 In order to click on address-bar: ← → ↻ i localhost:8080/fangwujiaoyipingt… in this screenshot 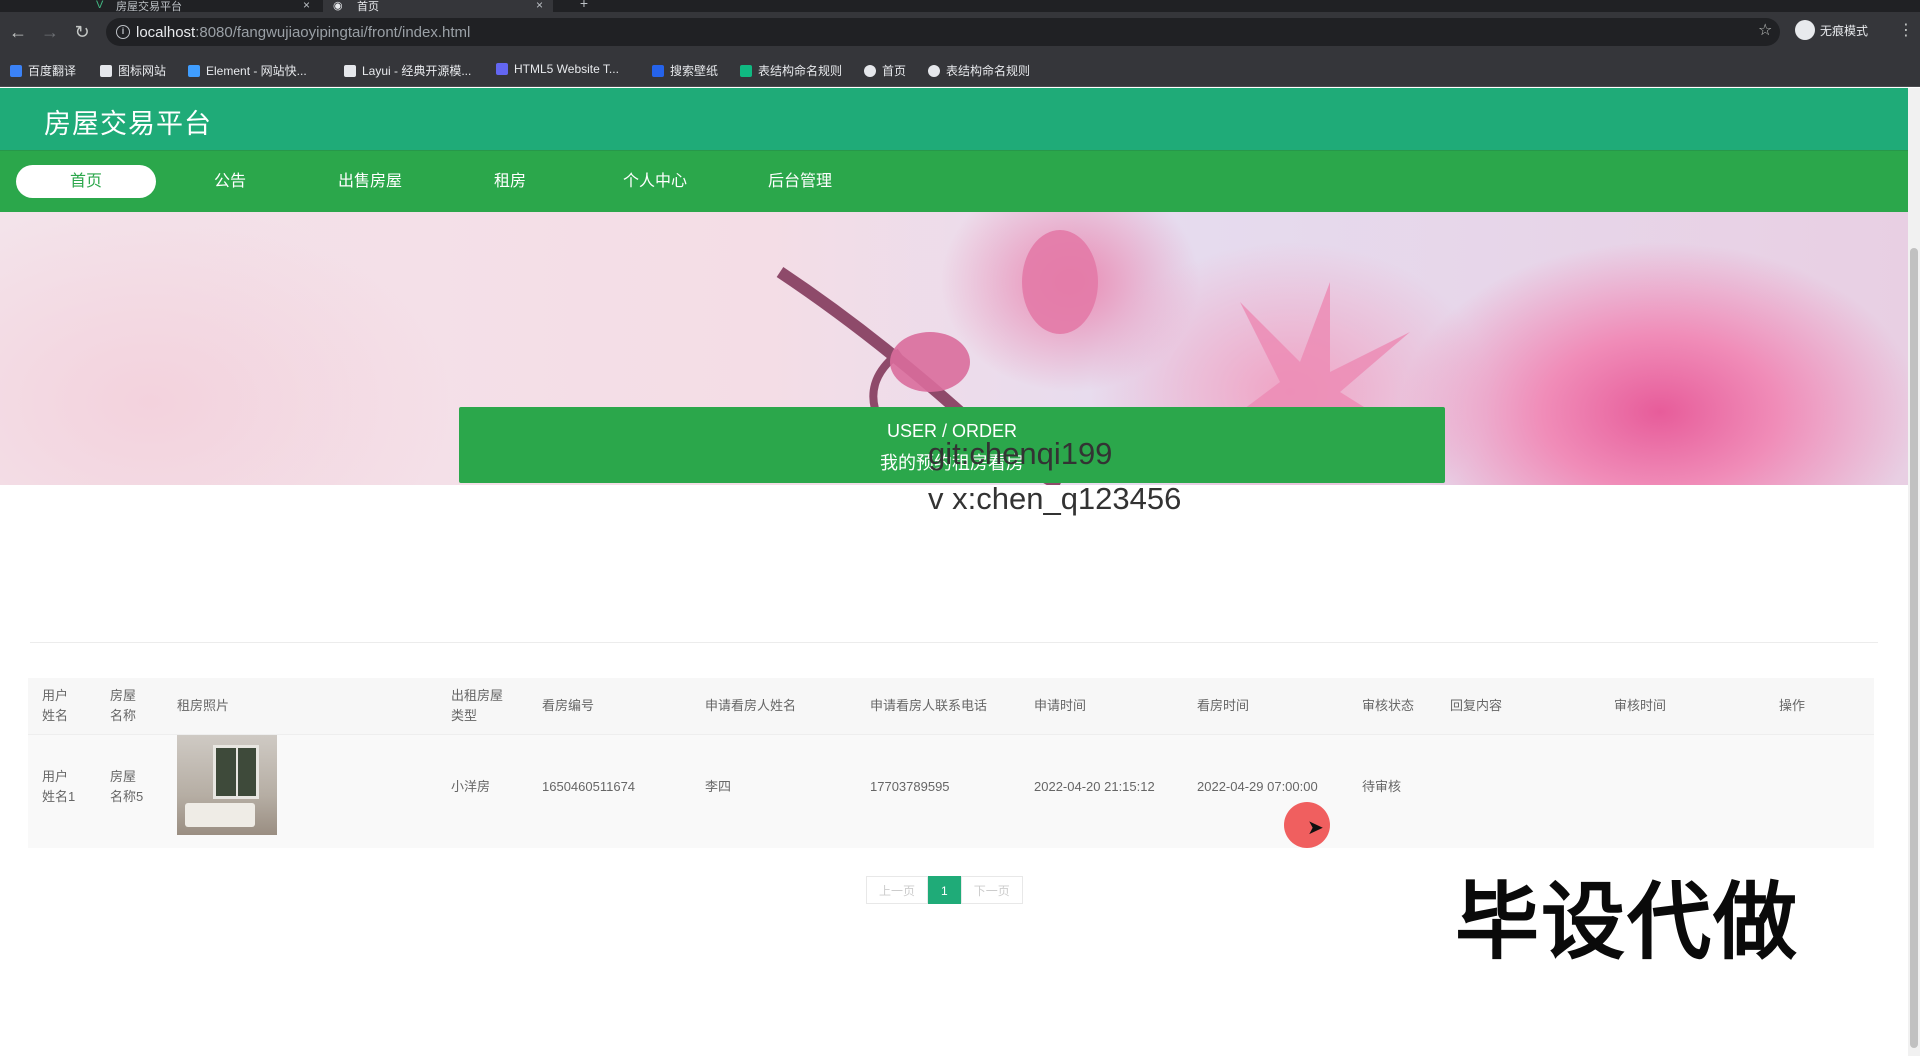, I will do `click(960, 32)`.